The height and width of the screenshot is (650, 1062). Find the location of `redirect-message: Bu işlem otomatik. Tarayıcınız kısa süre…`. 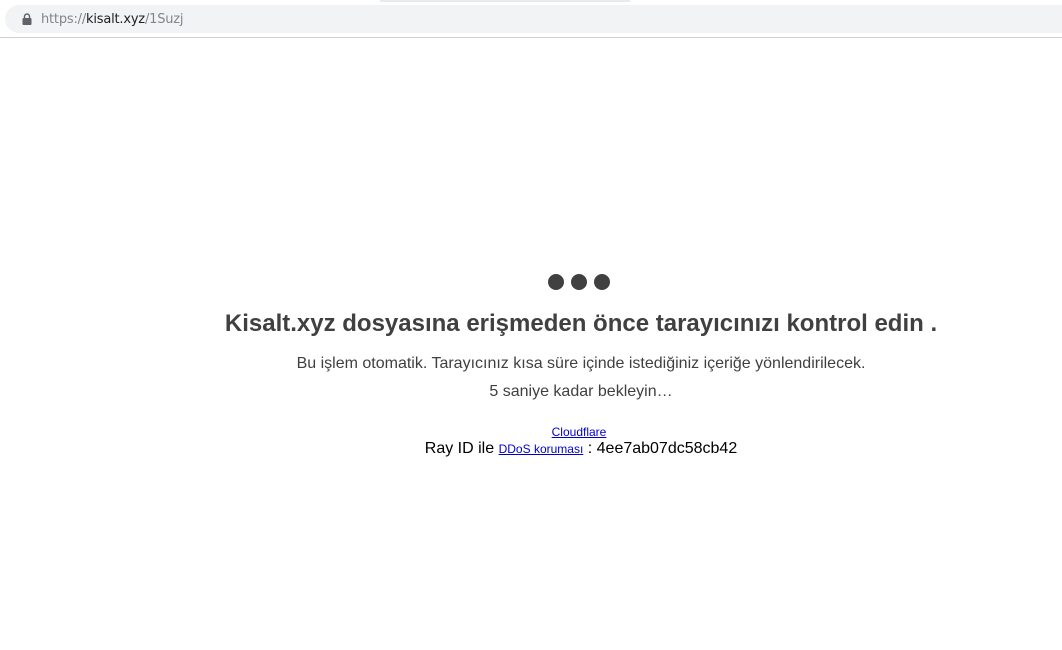

redirect-message: Bu işlem otomatik. Tarayıcınız kısa süre… is located at coordinates (581, 363).